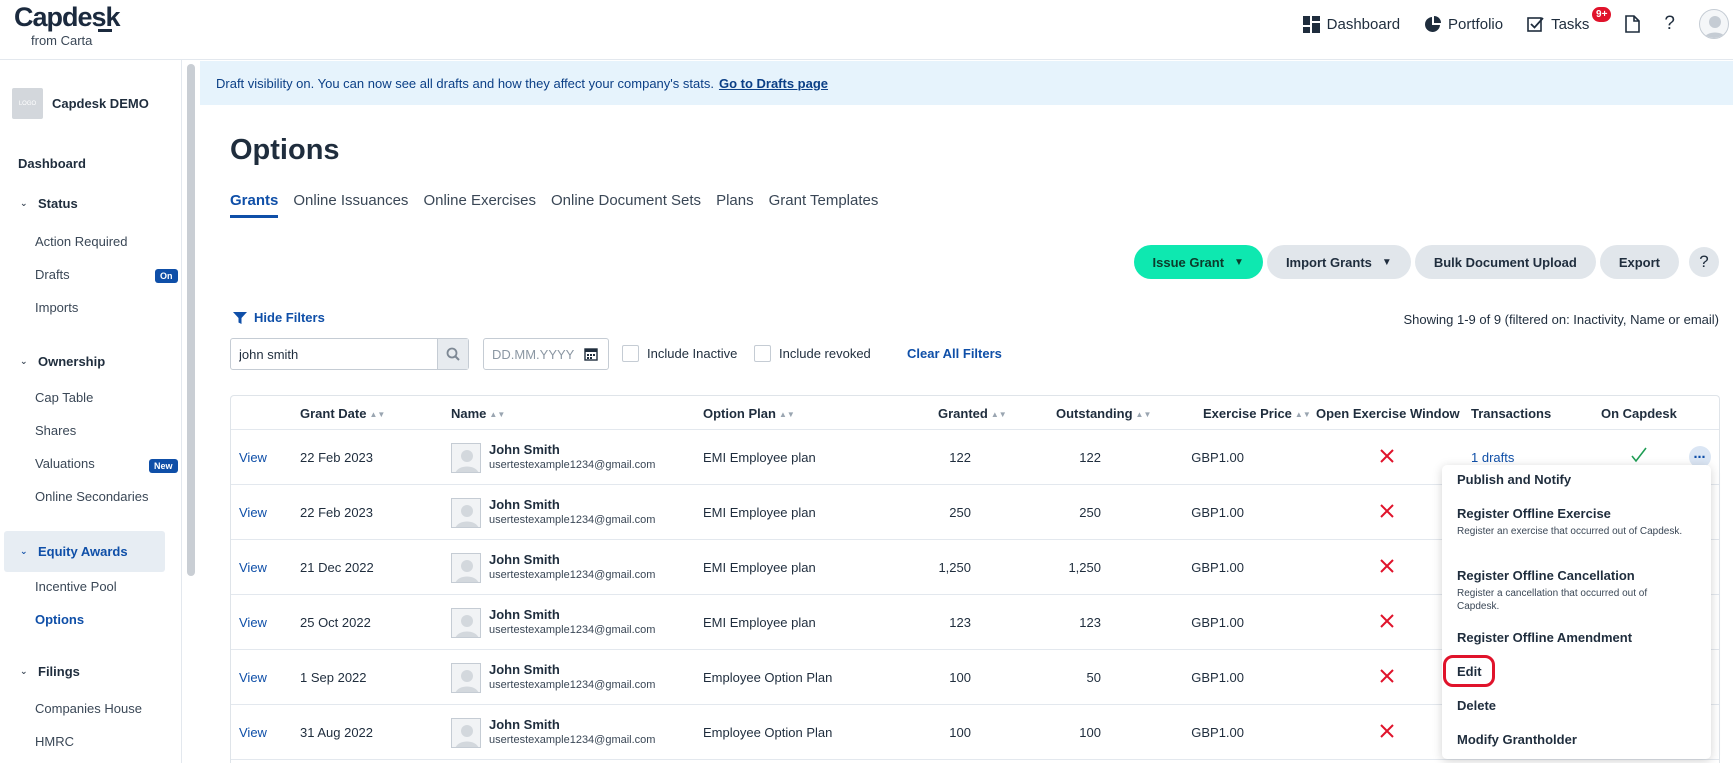  Describe the element at coordinates (972, 413) in the screenshot. I see `col-granted: Granted ▲▼` at that location.